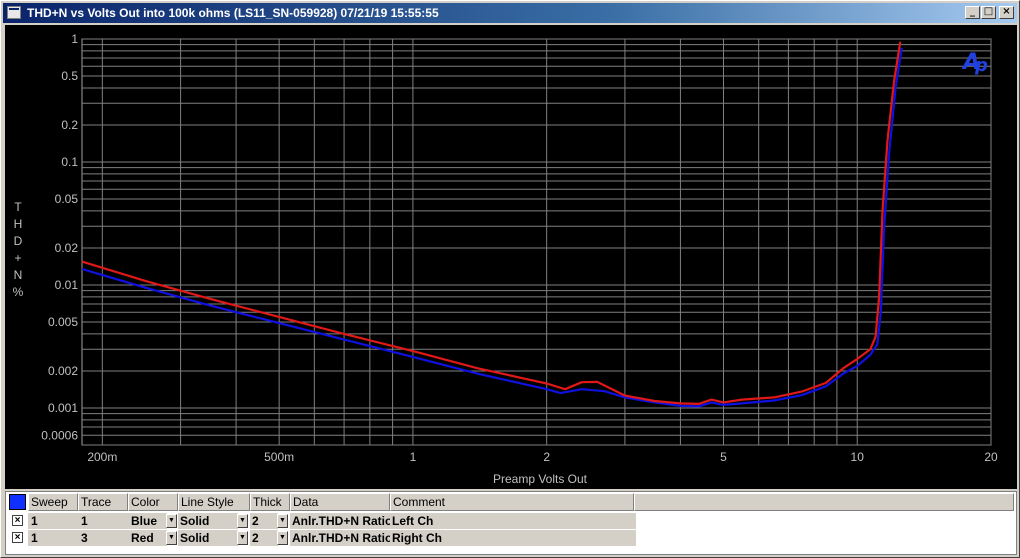 This screenshot has height=558, width=1020. I want to click on row-2-color: Red, so click(147, 538).